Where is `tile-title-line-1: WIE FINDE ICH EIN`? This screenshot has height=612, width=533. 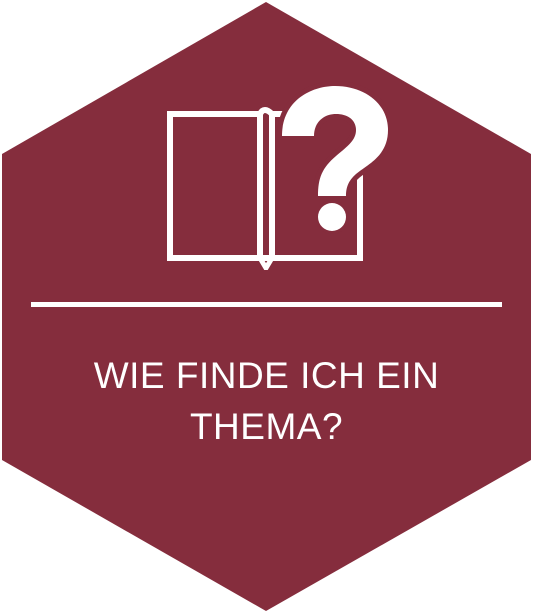 tile-title-line-1: WIE FINDE ICH EIN is located at coordinates (266, 375).